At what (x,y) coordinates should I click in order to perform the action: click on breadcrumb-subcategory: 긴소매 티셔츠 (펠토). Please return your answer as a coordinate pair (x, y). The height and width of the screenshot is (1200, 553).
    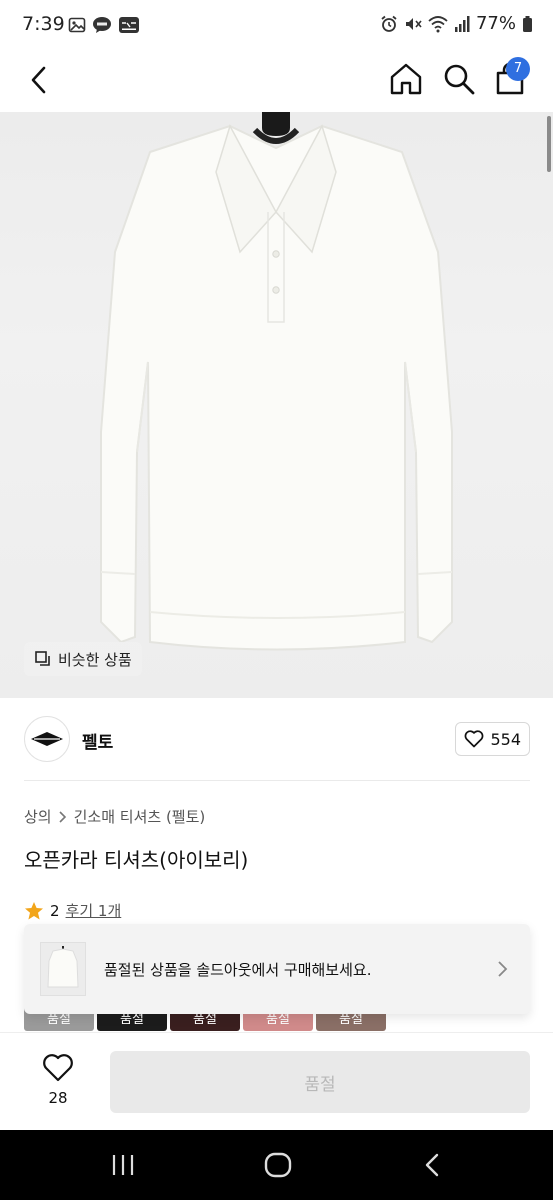
    Looking at the image, I should click on (140, 816).